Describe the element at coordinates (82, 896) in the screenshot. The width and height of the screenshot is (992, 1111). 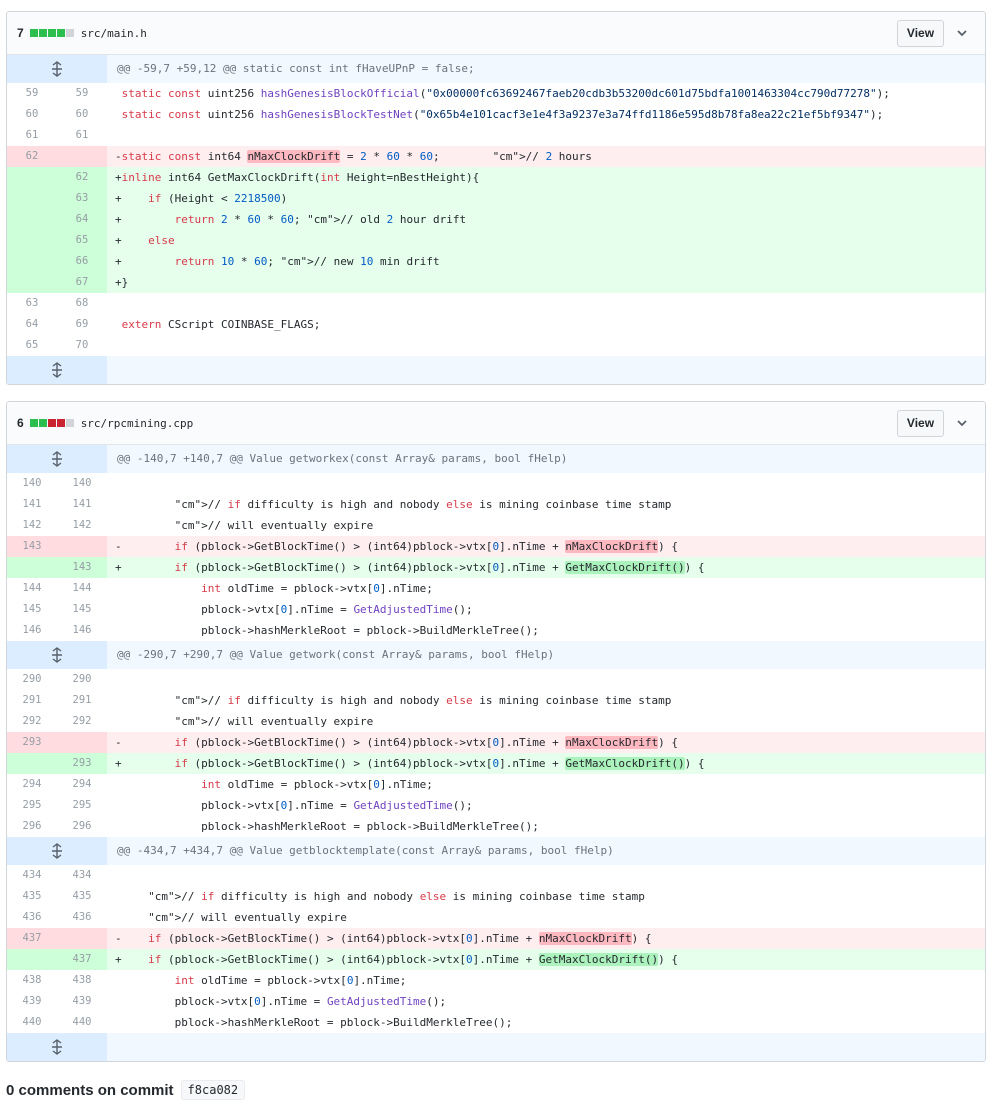
I see `new-line-number: 435` at that location.